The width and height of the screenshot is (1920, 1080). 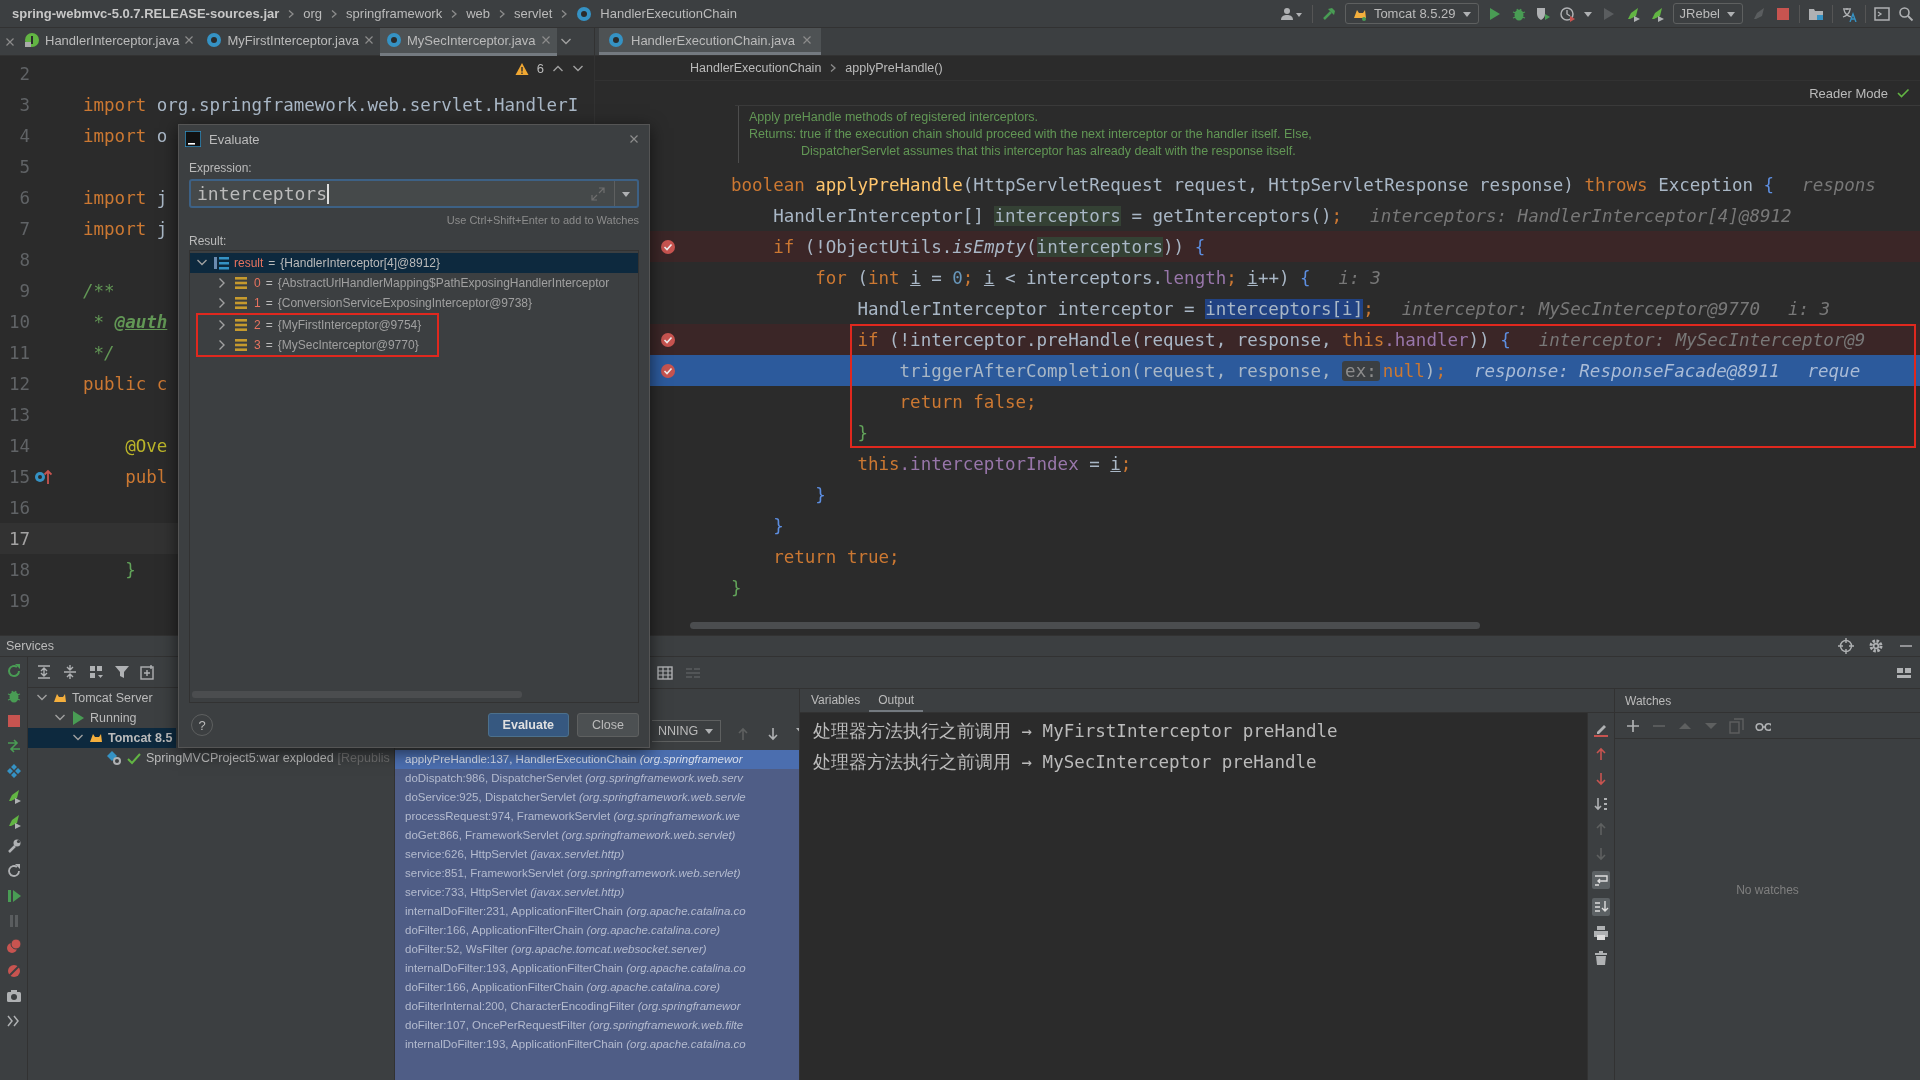 I want to click on stack-frame: internalDoFilter:231, ApplicationFilterChain (org.apache.catalina.co, so click(x=597, y=911).